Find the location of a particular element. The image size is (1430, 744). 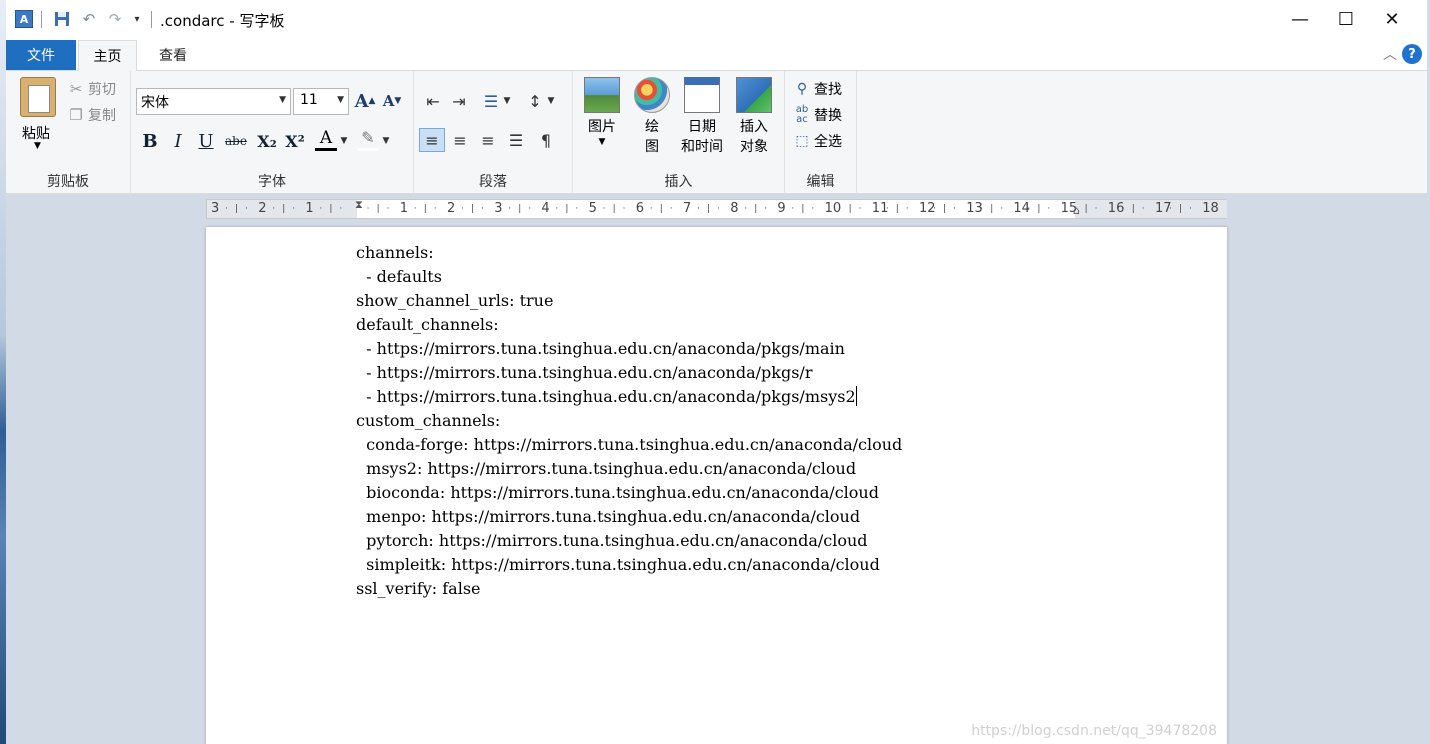

shrink-font-button: A ▼ is located at coordinates (392, 101).